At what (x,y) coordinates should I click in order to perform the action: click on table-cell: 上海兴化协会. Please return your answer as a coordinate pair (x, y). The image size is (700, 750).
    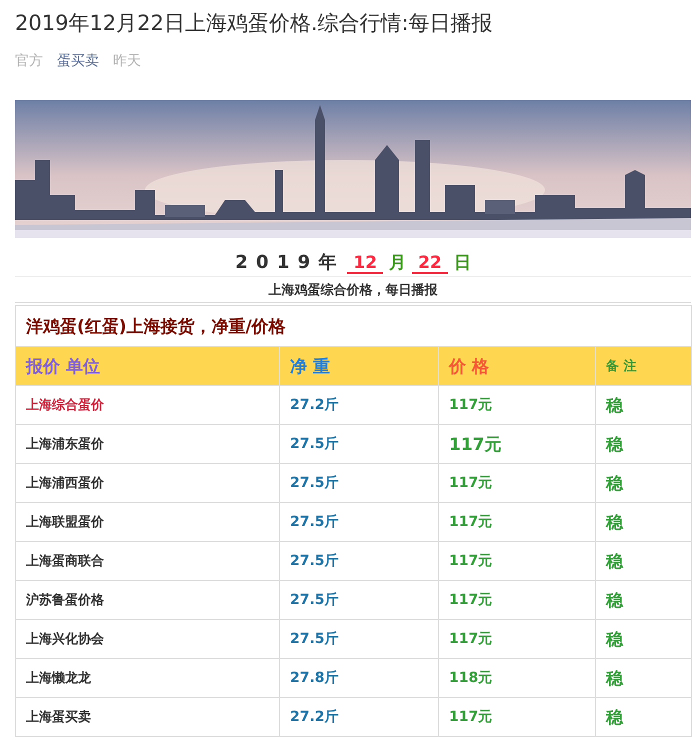
    Looking at the image, I should click on (148, 639).